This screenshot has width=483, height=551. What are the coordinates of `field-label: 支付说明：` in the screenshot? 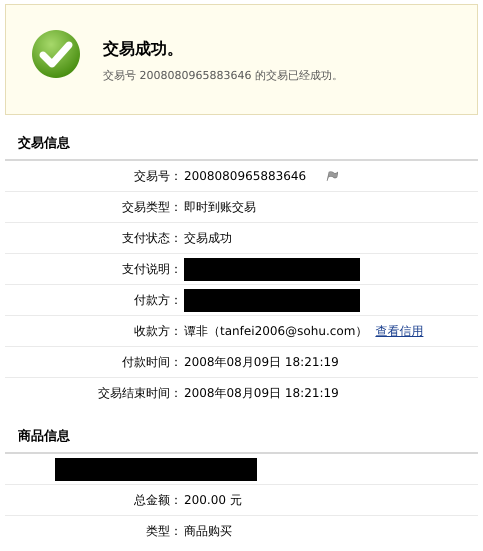 It's located at (151, 269).